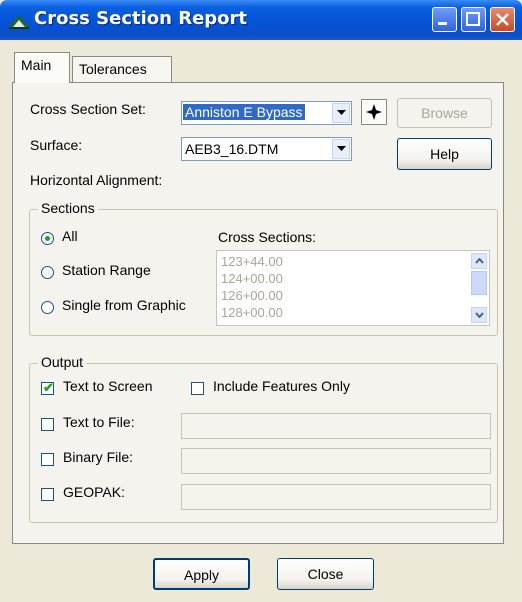 Image resolution: width=522 pixels, height=602 pixels. Describe the element at coordinates (19, 22) in the screenshot. I see `cross-section-app-icon` at that location.